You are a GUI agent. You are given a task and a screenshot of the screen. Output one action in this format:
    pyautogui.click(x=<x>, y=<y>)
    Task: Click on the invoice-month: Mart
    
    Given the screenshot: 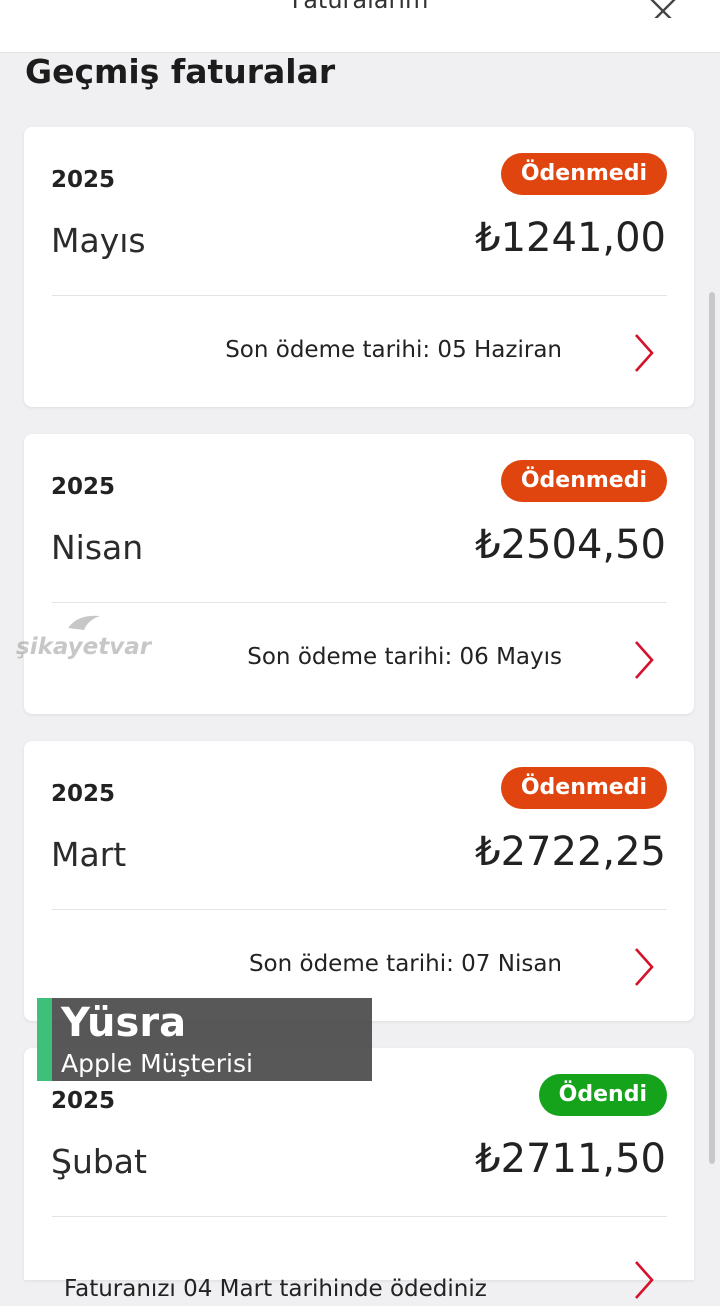 What is the action you would take?
    pyautogui.click(x=89, y=854)
    